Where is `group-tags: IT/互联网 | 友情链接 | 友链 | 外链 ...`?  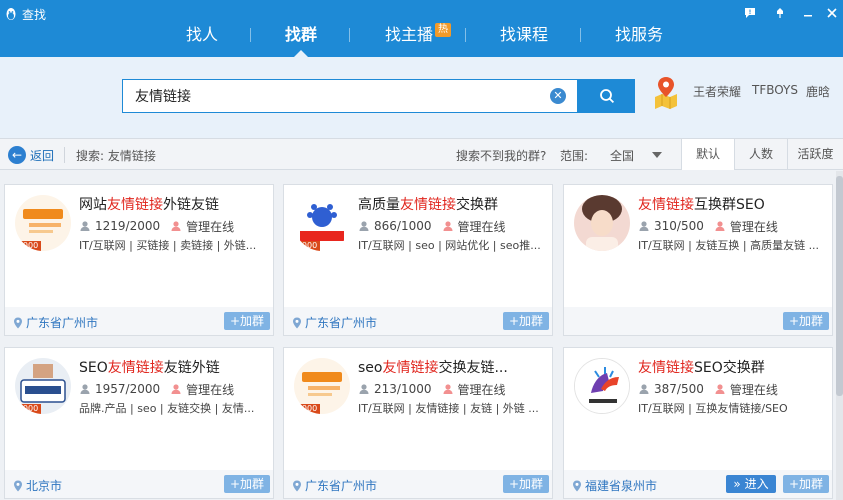 group-tags: IT/互联网 | 友情链接 | 友链 | 外链 ... is located at coordinates (448, 408).